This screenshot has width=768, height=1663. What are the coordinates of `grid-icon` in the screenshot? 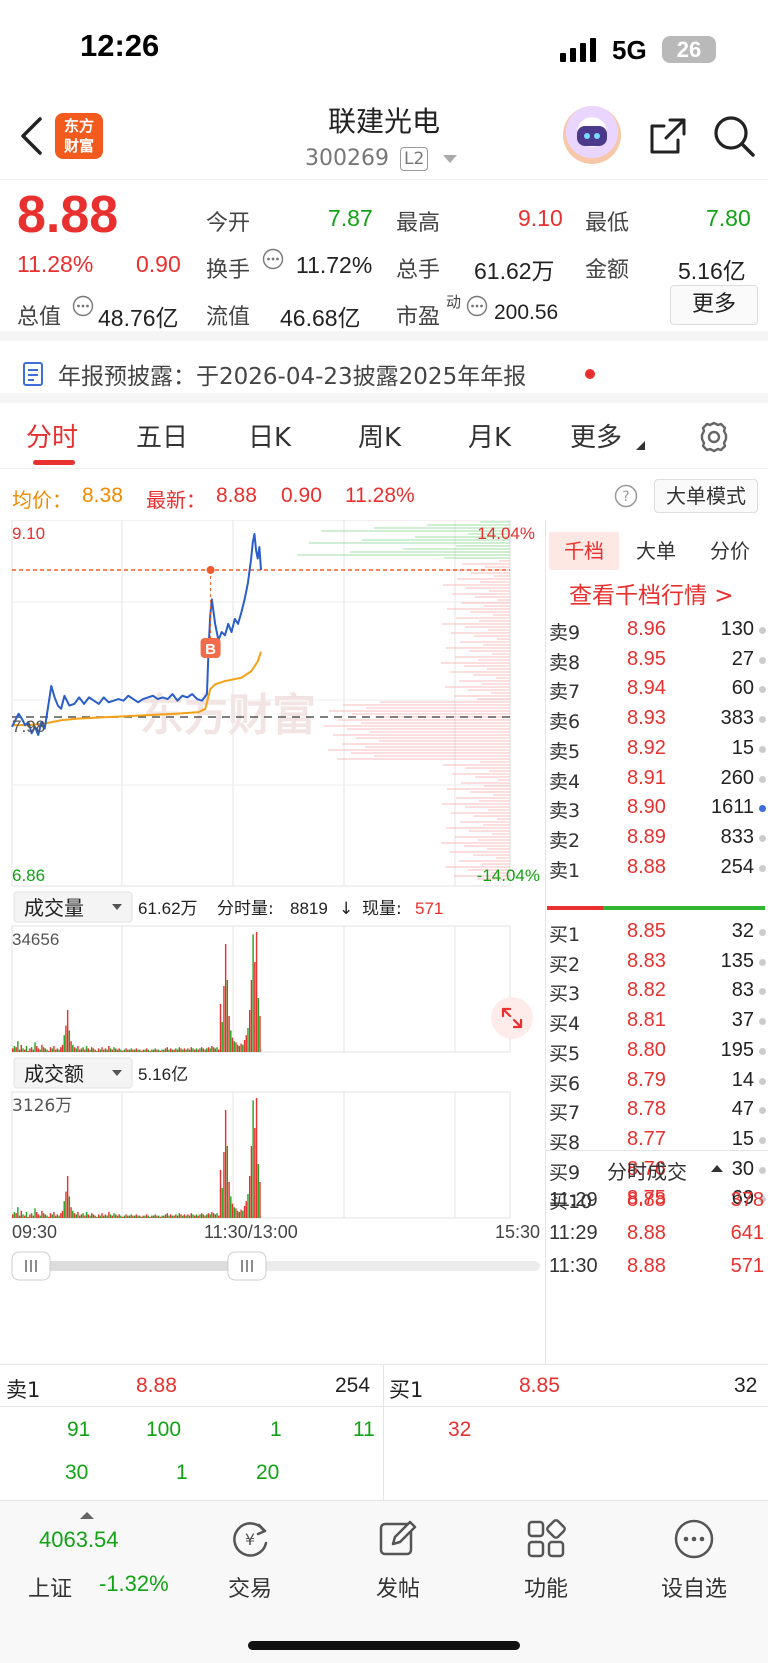 It's located at (546, 1541).